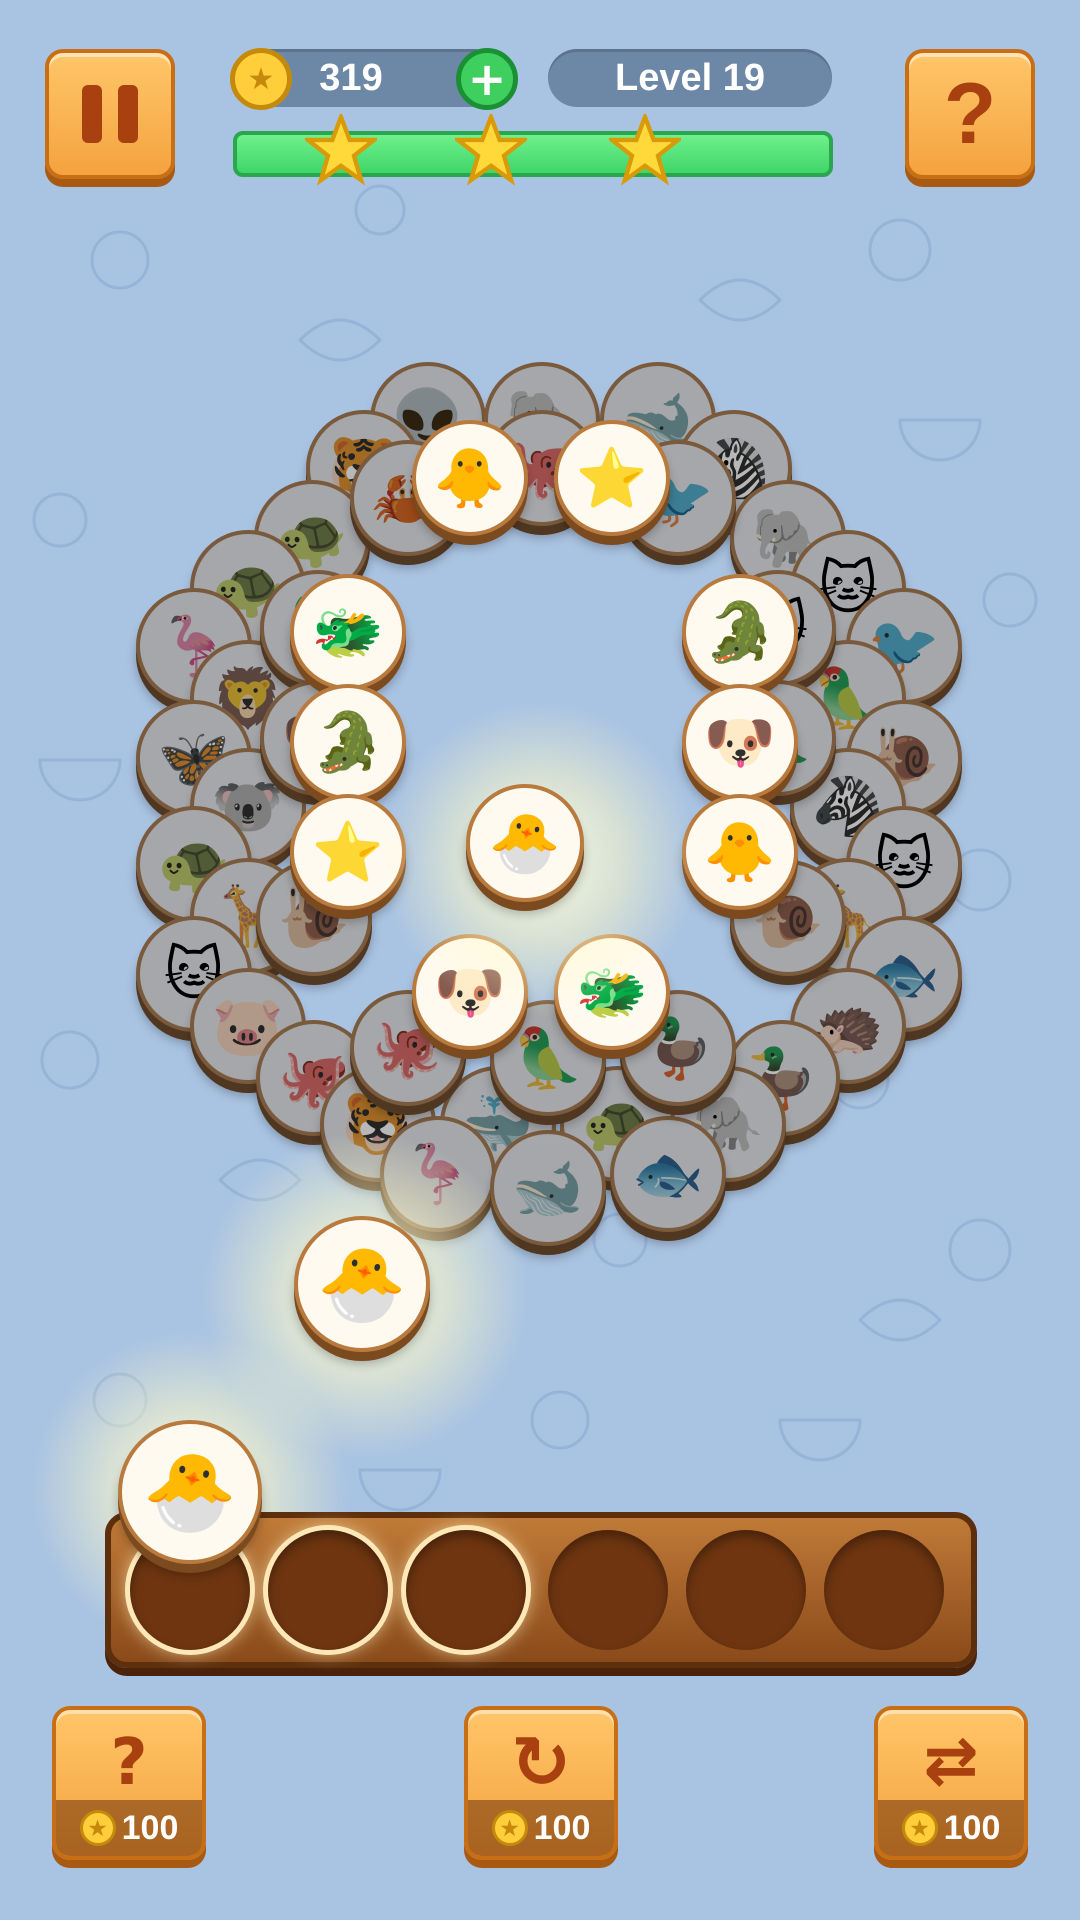 This screenshot has width=1080, height=1920. I want to click on undo-button: ↻ ★ 100, so click(541, 1783).